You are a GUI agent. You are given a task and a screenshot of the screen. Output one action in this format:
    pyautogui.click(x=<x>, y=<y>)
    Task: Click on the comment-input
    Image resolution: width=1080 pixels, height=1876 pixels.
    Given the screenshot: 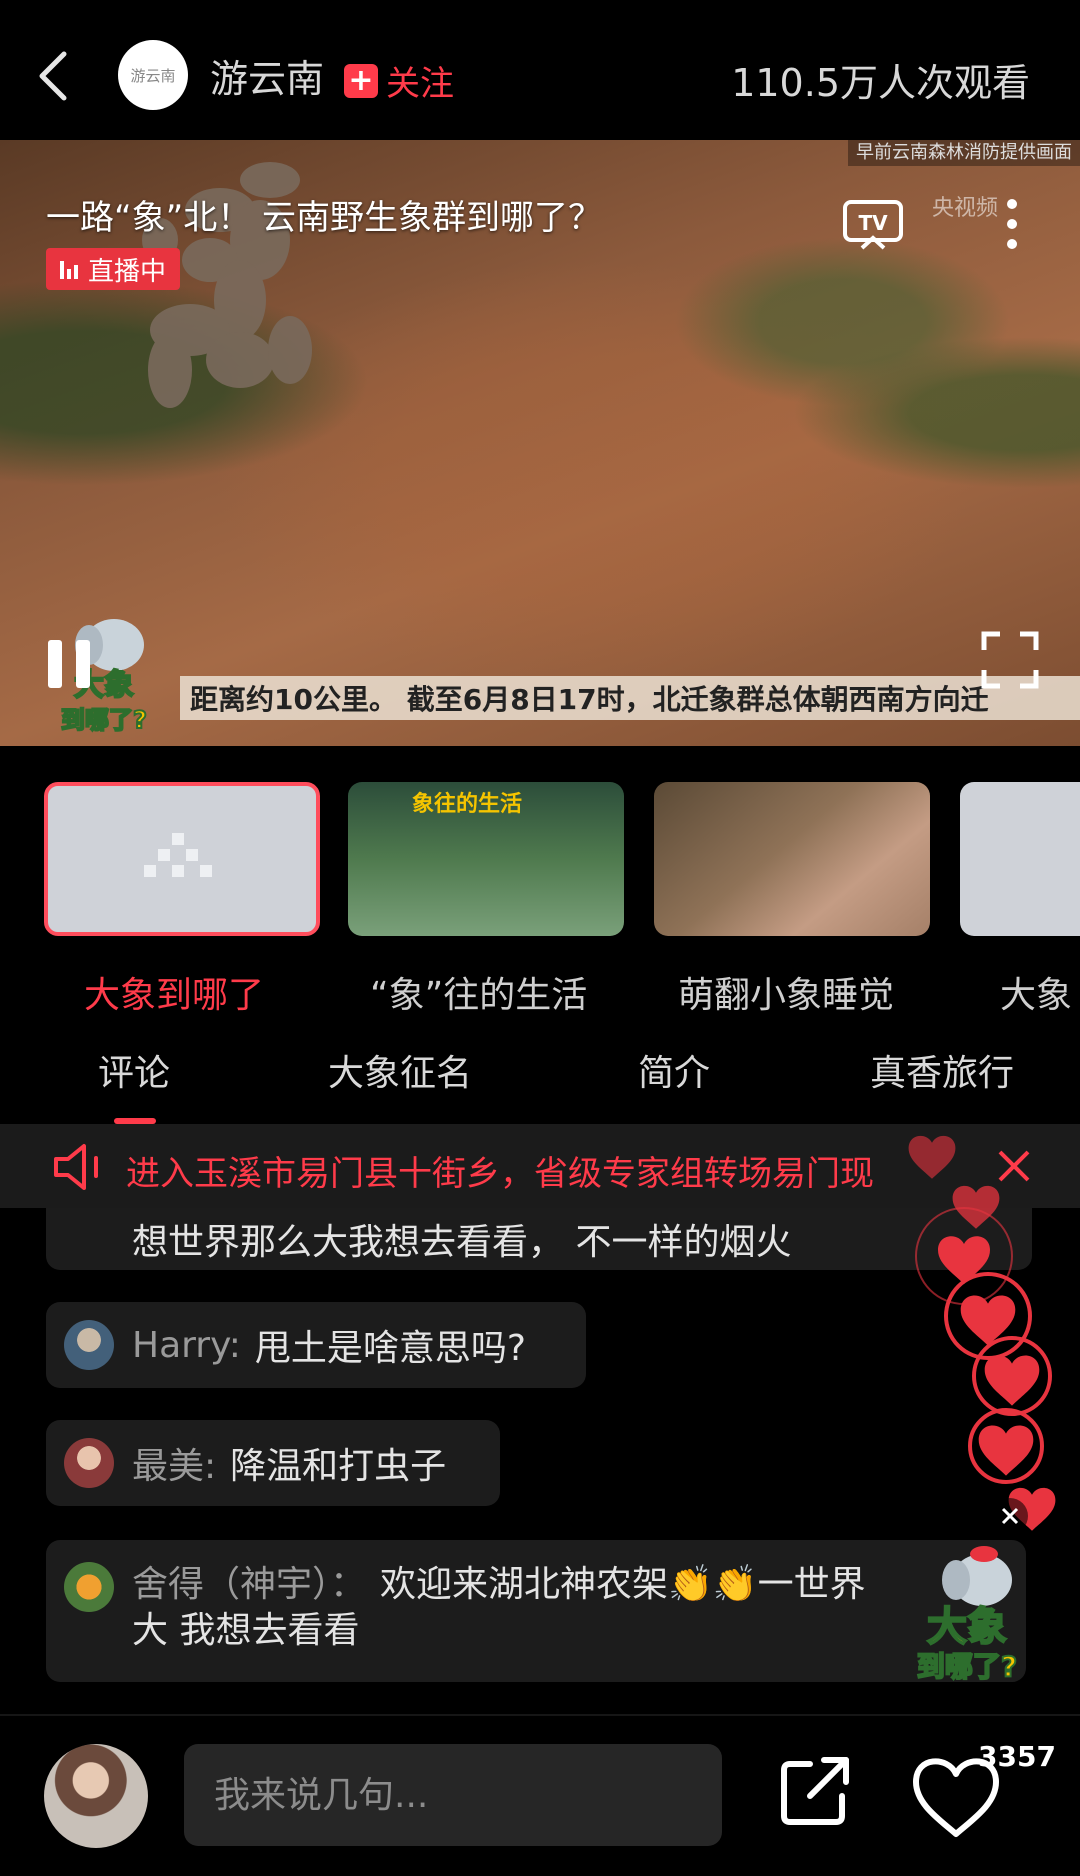 What is the action you would take?
    pyautogui.click(x=453, y=1795)
    